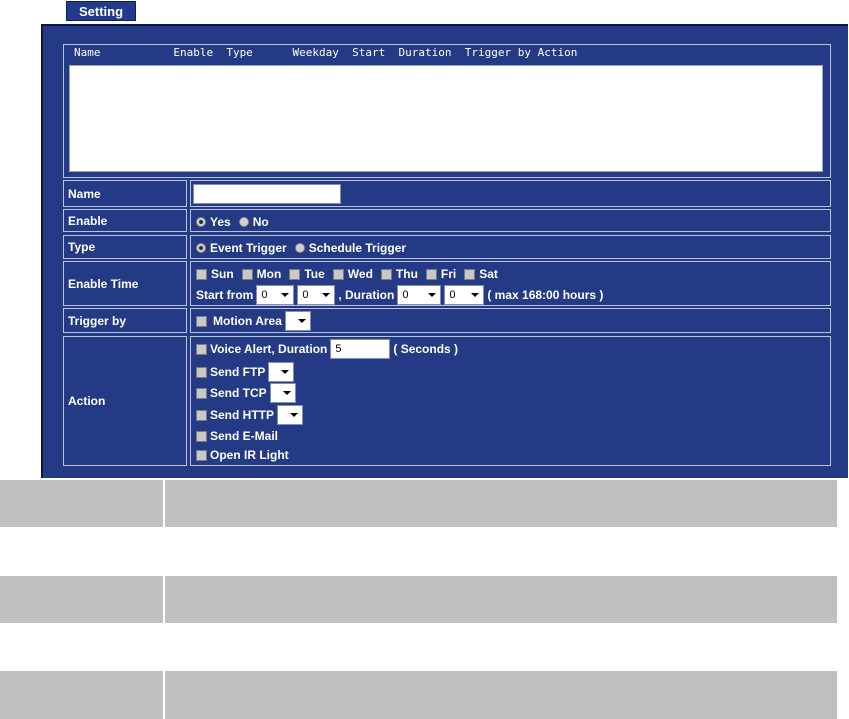 Image resolution: width=849 pixels, height=719 pixels. I want to click on send-tcp-select, so click(282, 393).